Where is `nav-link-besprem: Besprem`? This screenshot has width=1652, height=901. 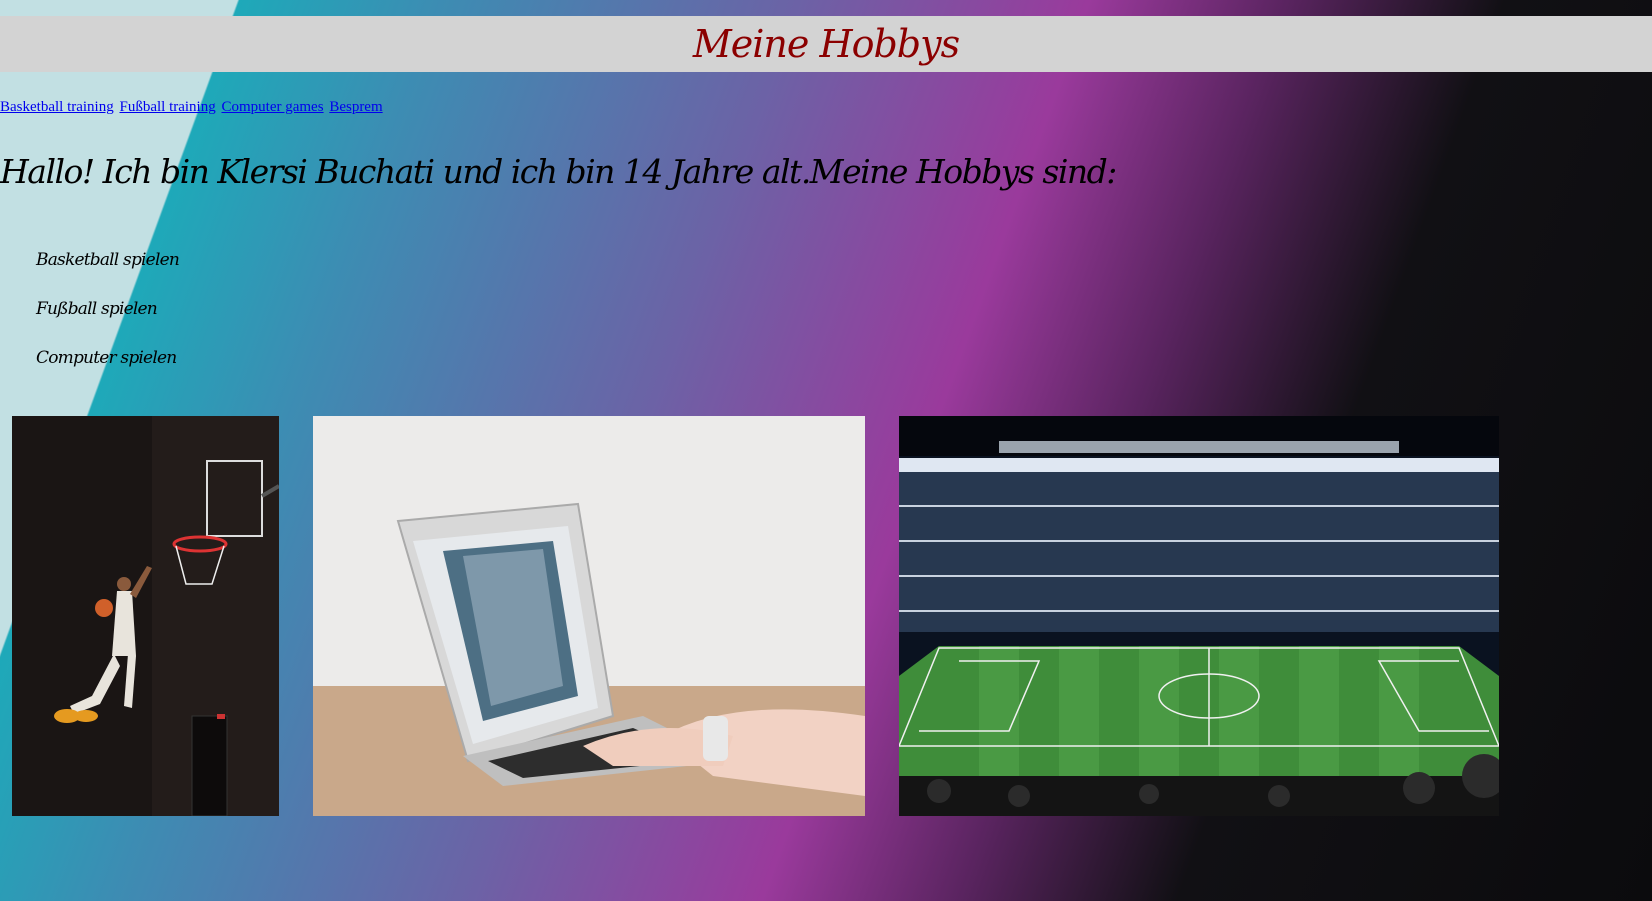 nav-link-besprem: Besprem is located at coordinates (355, 107).